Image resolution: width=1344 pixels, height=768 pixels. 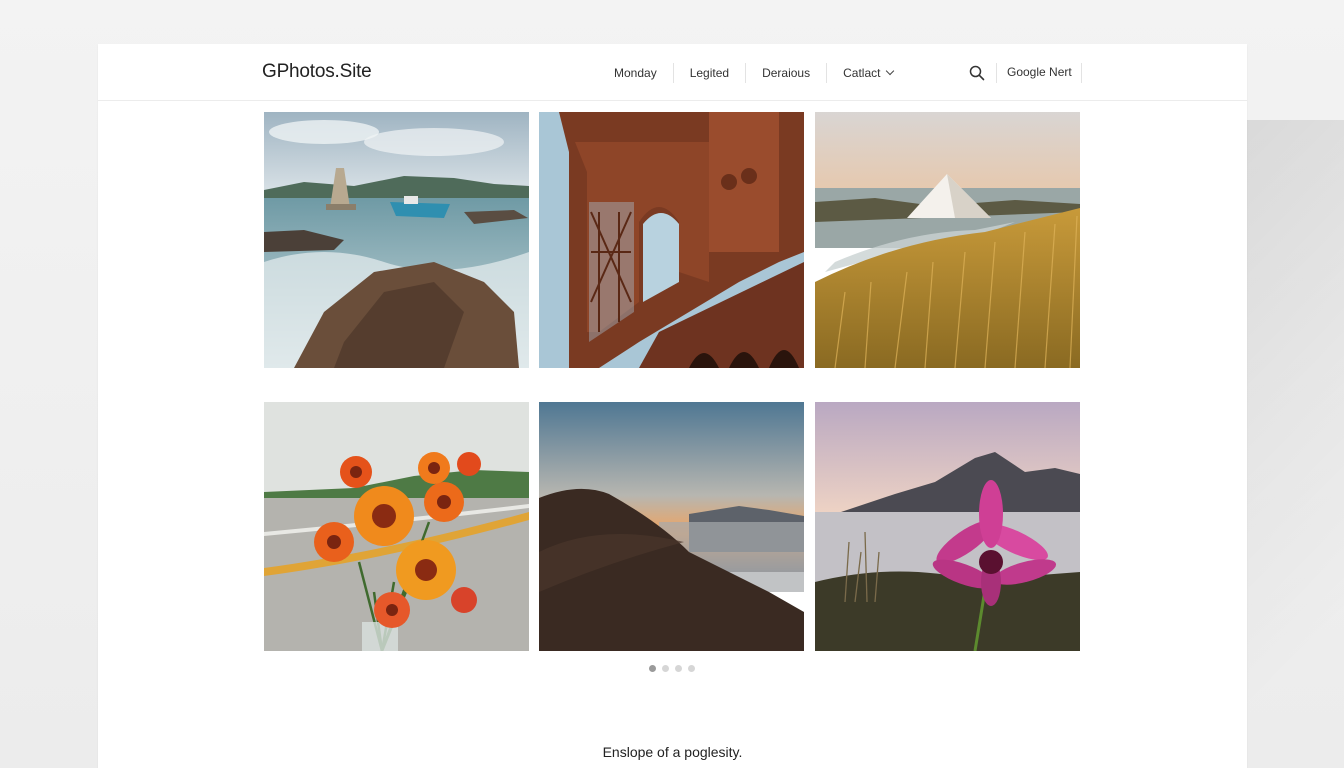 I want to click on gallery-photo-coast, so click(x=396, y=240).